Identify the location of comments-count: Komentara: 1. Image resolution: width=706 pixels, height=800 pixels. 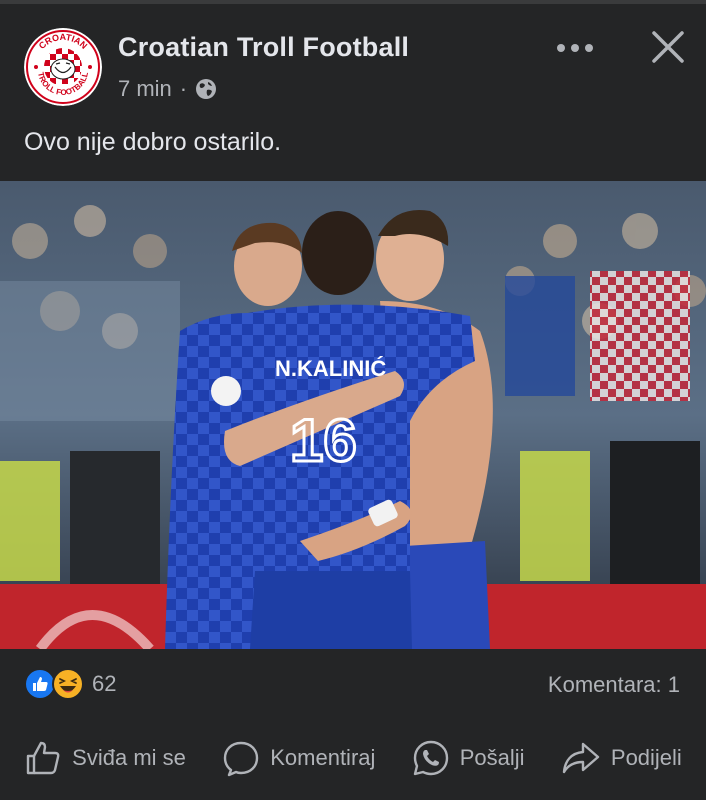
(614, 685).